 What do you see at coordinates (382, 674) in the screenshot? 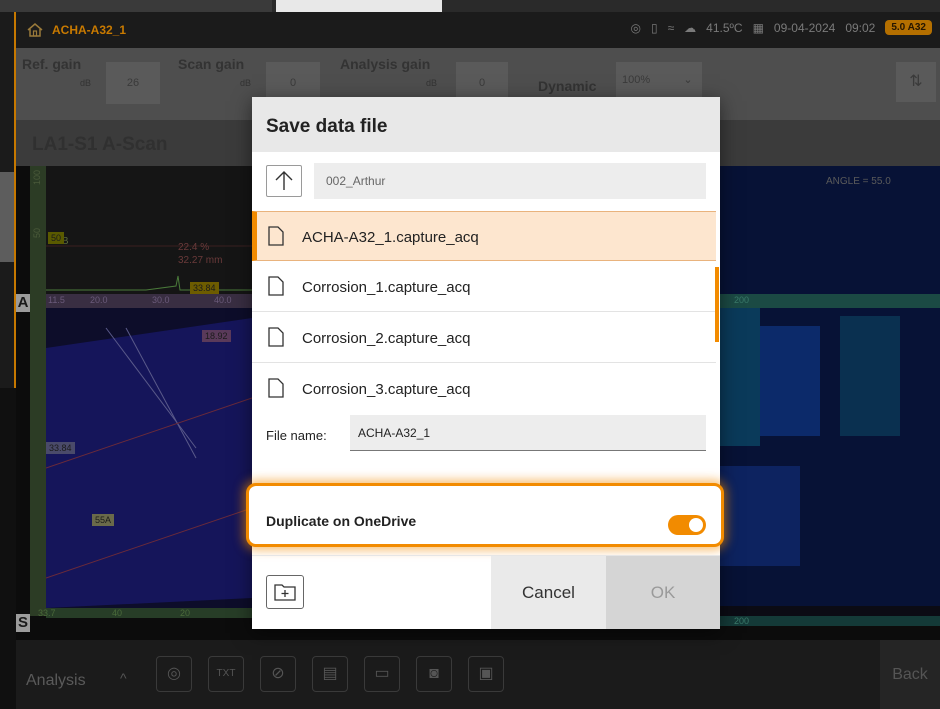
I see `clipboard-icon: ▭` at bounding box center [382, 674].